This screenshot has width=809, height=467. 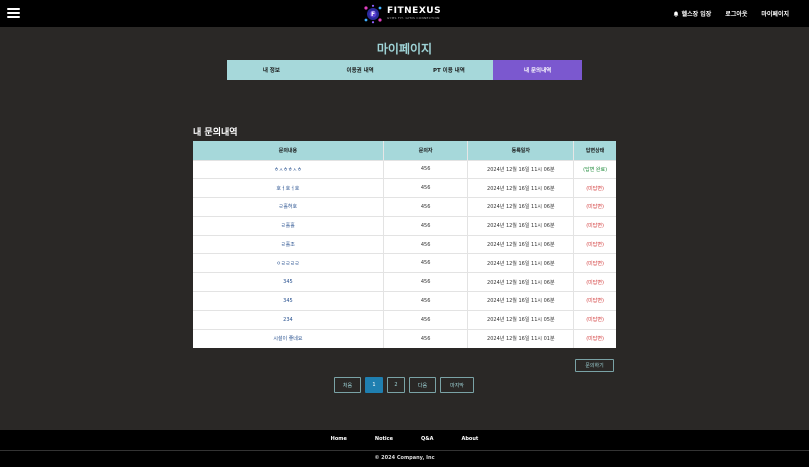 What do you see at coordinates (422, 385) in the screenshot?
I see `page-next-button: 다음` at bounding box center [422, 385].